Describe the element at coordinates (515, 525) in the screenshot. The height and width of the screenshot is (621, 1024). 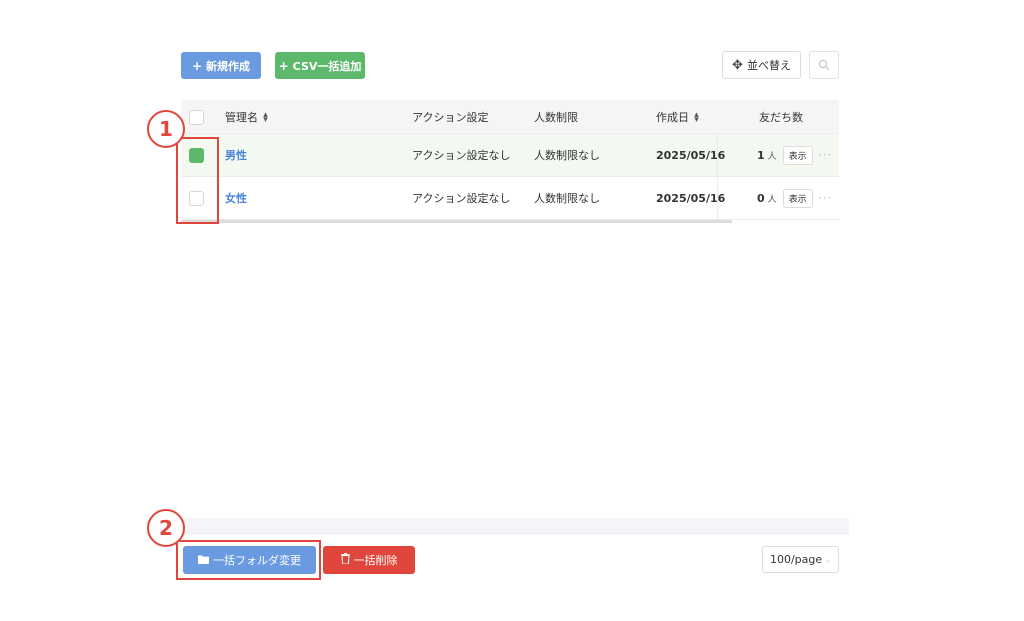
I see `footer-spacer` at that location.